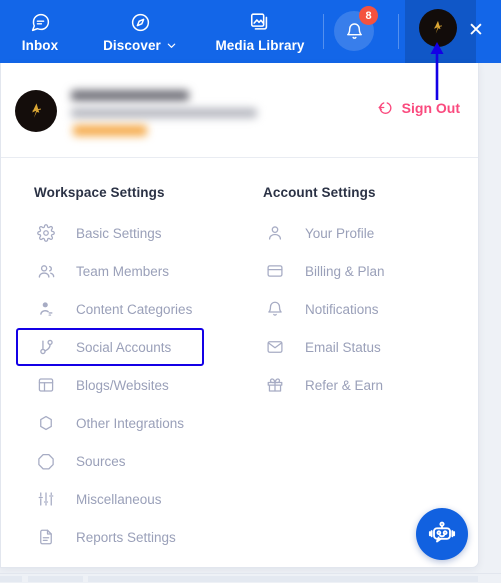 The width and height of the screenshot is (501, 583). I want to click on user-avatar-button, so click(438, 28).